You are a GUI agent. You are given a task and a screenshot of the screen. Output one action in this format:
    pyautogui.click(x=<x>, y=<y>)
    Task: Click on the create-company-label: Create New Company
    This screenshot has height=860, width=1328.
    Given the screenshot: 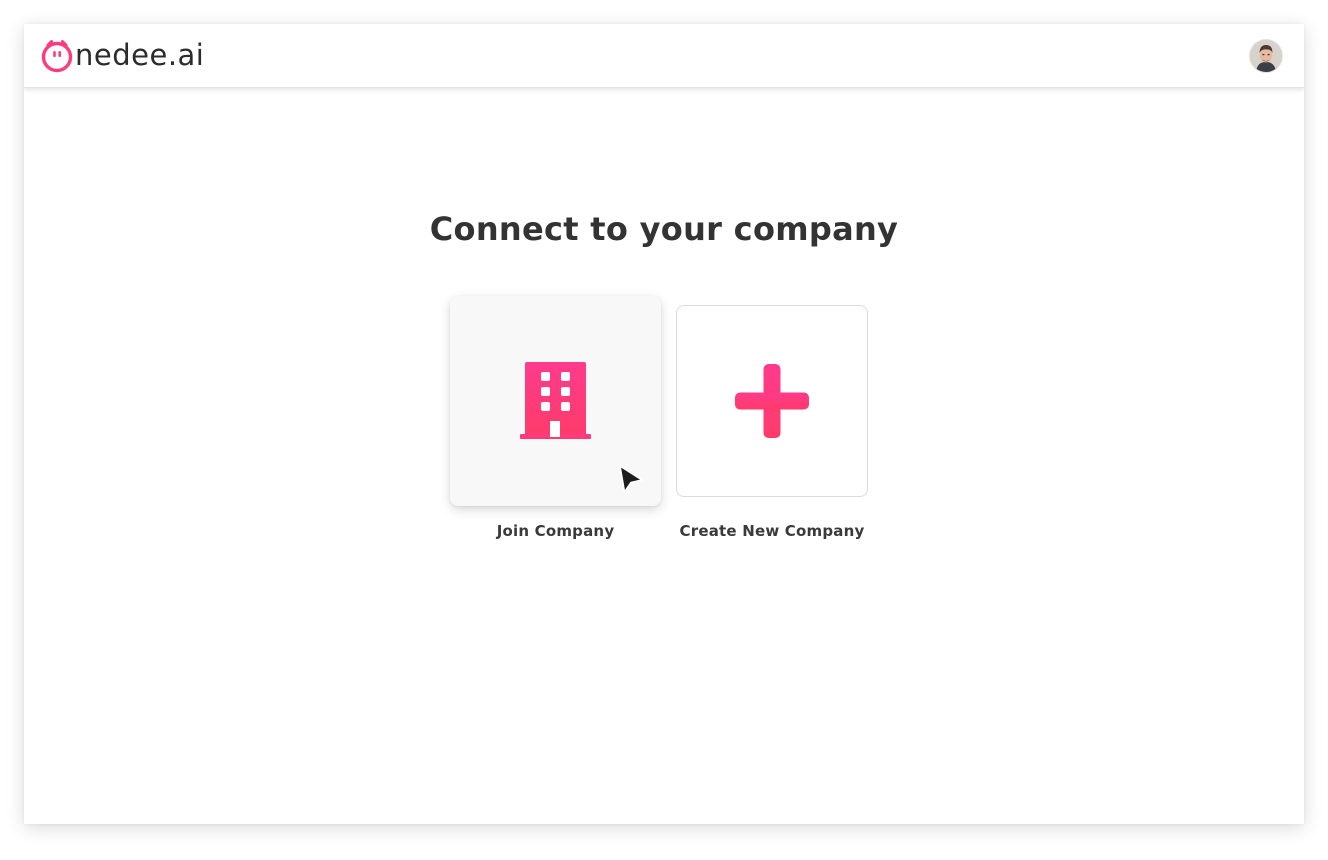 What is the action you would take?
    pyautogui.click(x=772, y=531)
    